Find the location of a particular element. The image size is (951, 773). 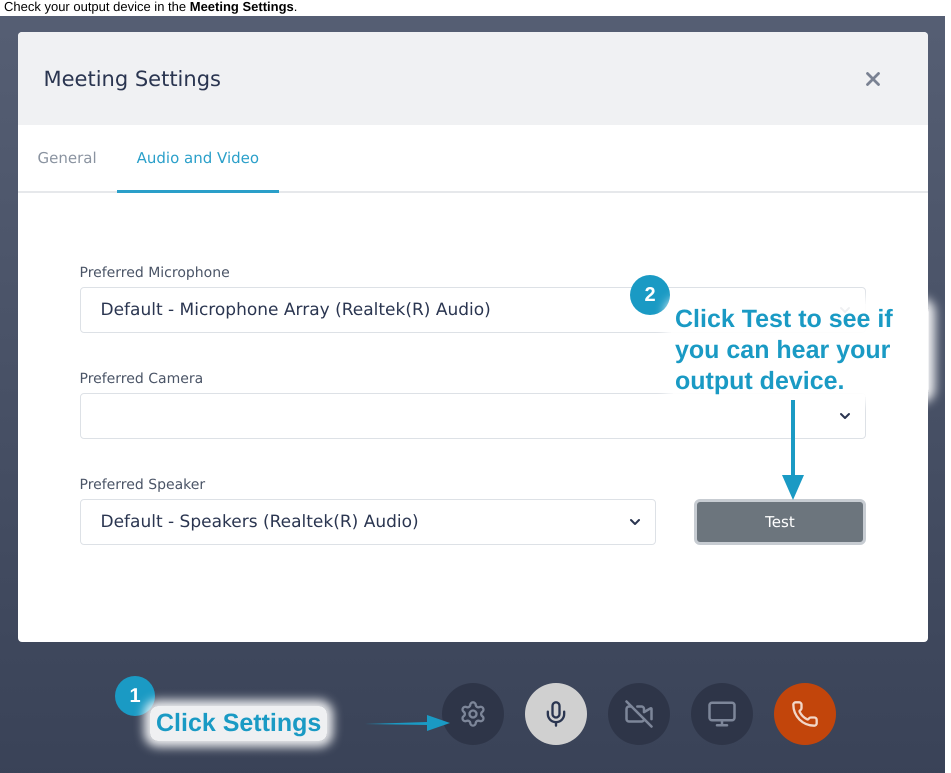

tab: General is located at coordinates (67, 159).